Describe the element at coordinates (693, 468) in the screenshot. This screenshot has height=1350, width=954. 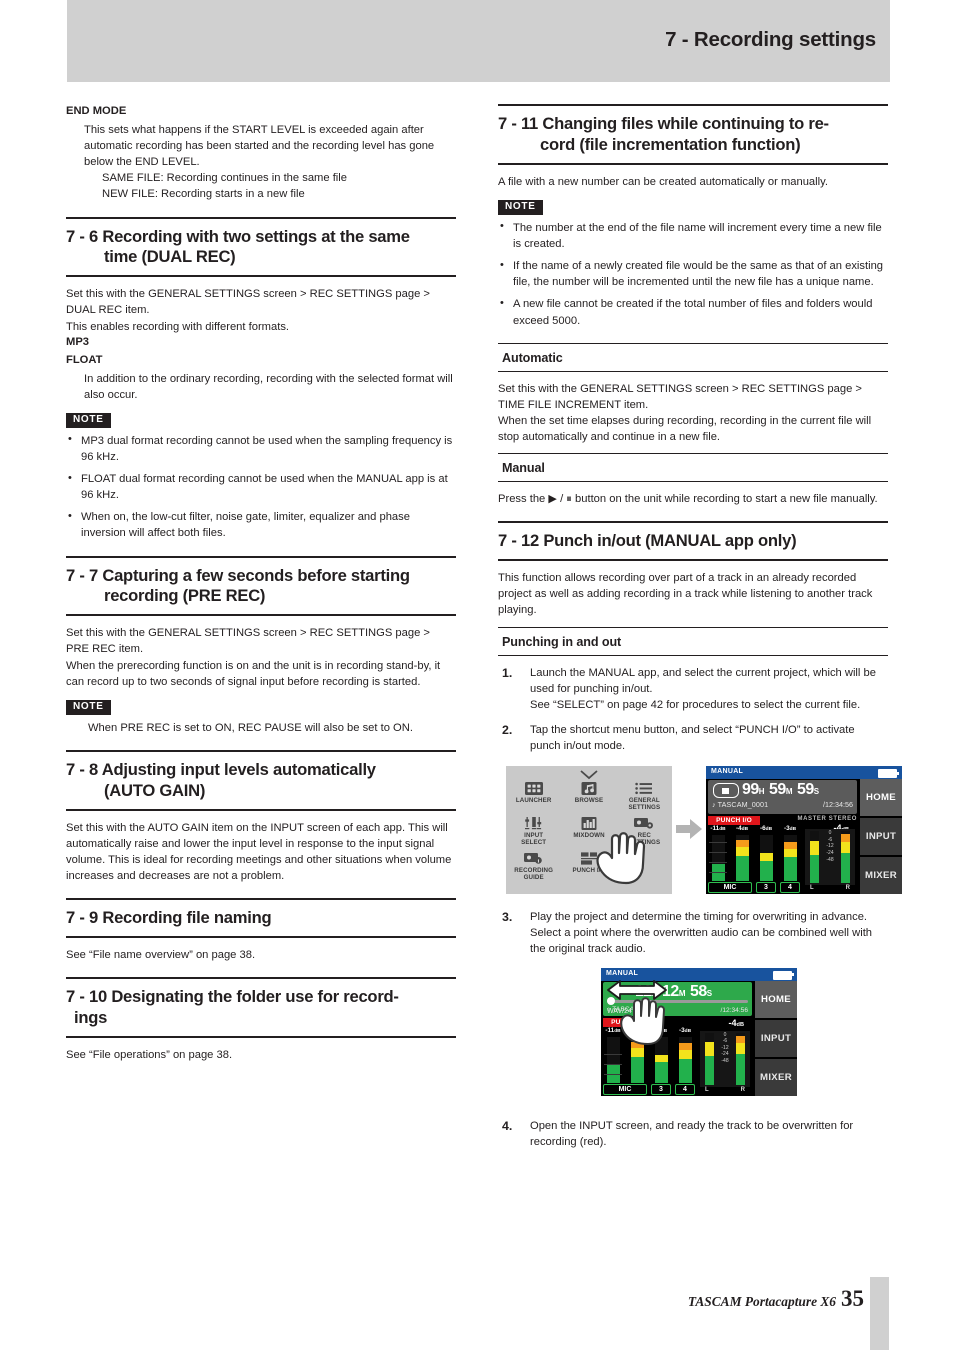
I see `manual-subsection-header: Manual` at that location.